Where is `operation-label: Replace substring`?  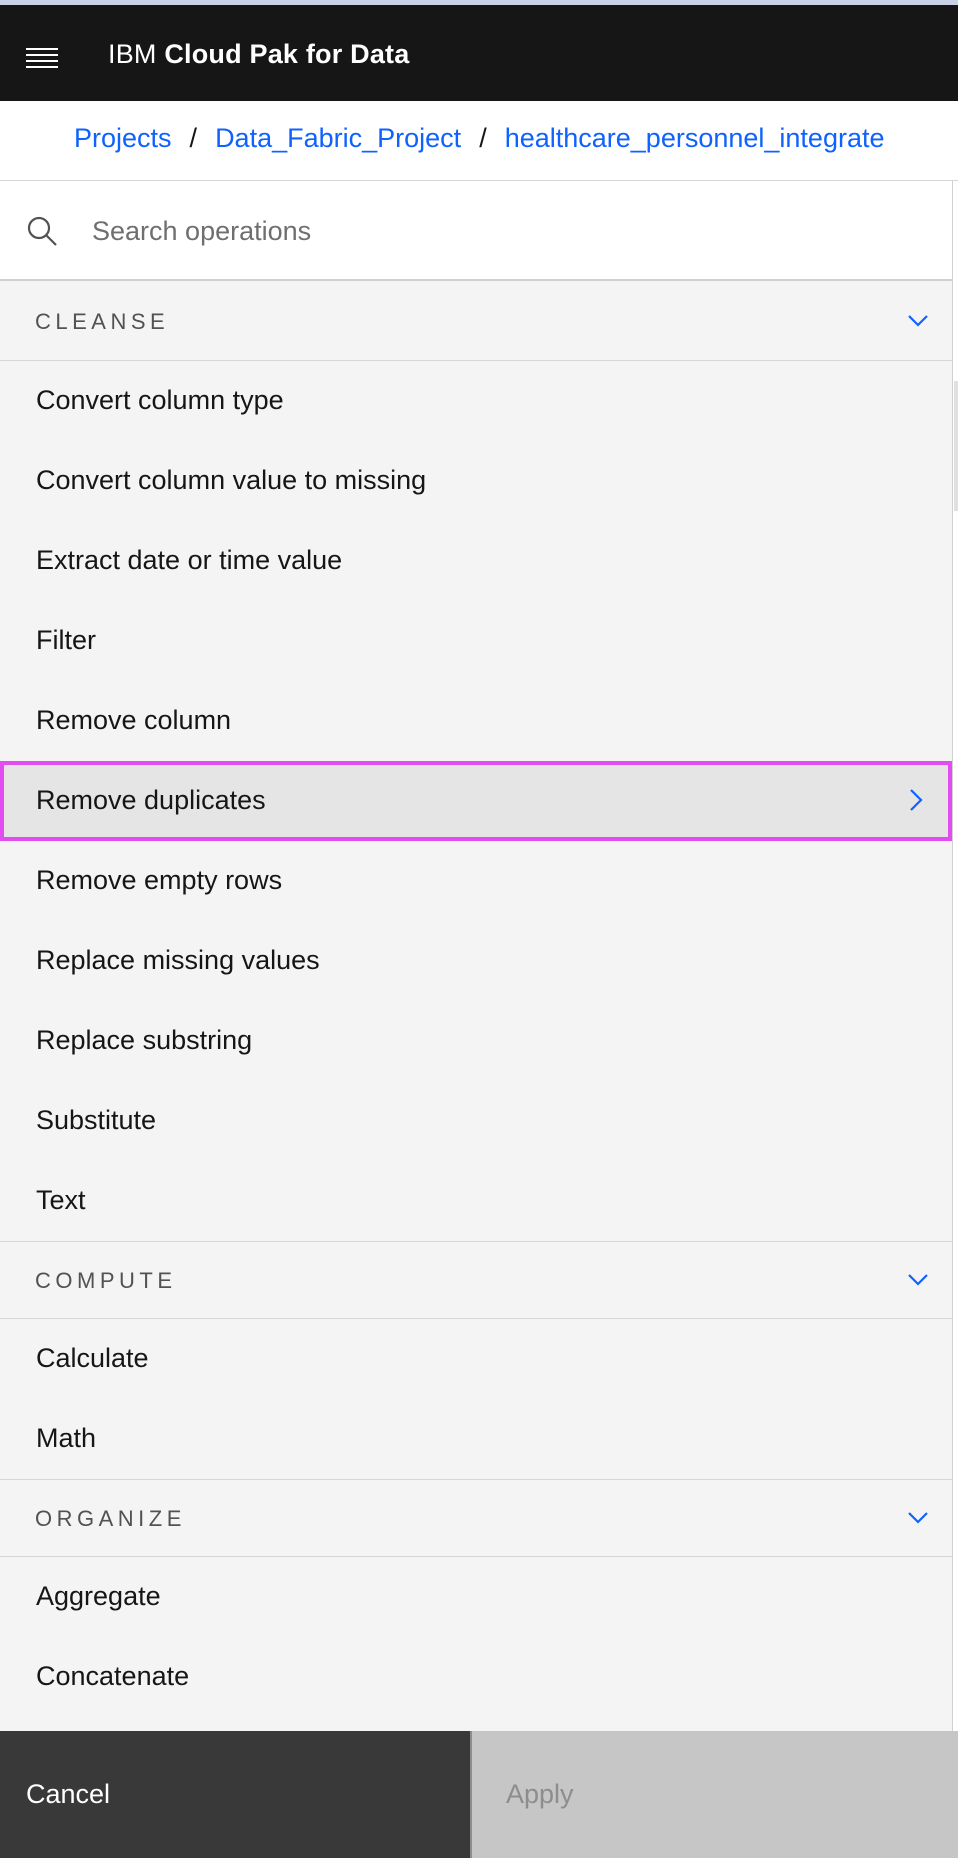 operation-label: Replace substring is located at coordinates (144, 1040).